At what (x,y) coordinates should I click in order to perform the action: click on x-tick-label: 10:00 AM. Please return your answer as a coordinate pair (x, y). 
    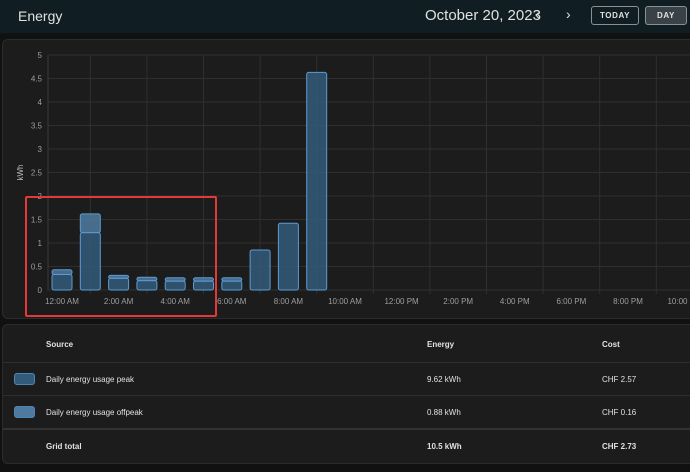
    Looking at the image, I should click on (345, 301).